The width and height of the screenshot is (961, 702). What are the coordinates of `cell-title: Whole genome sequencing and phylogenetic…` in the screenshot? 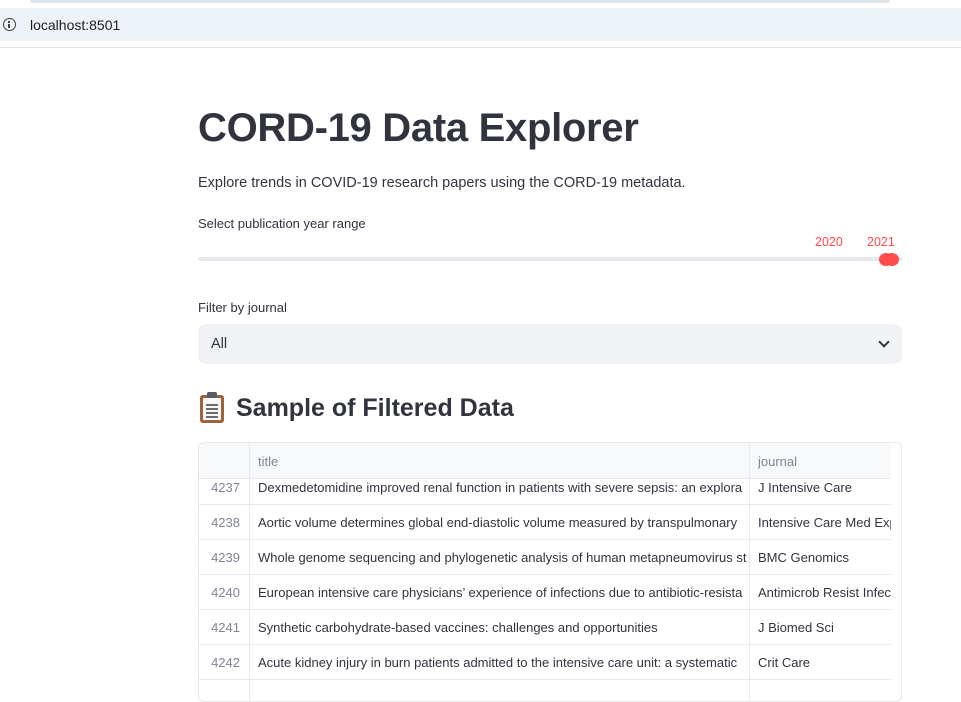 It's located at (500, 557).